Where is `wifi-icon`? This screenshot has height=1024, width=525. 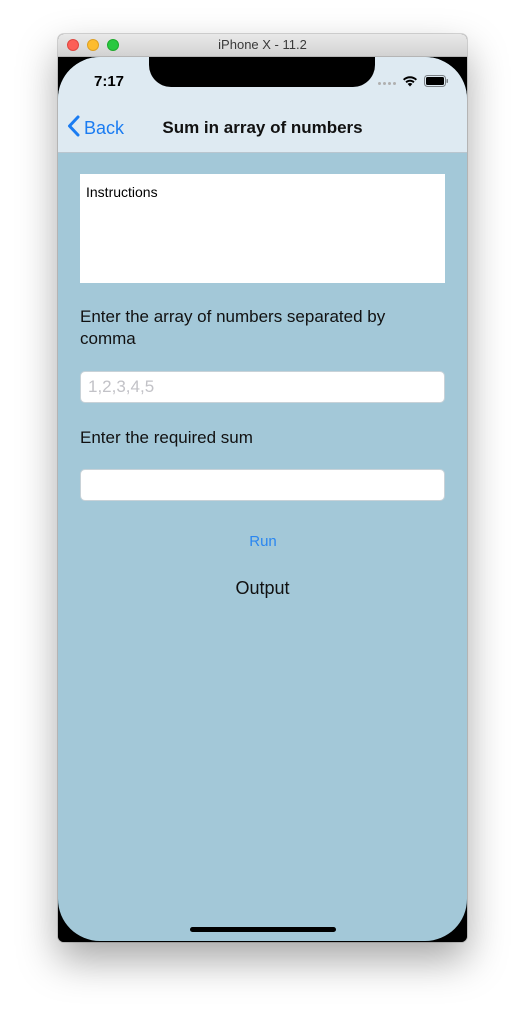
wifi-icon is located at coordinates (410, 83).